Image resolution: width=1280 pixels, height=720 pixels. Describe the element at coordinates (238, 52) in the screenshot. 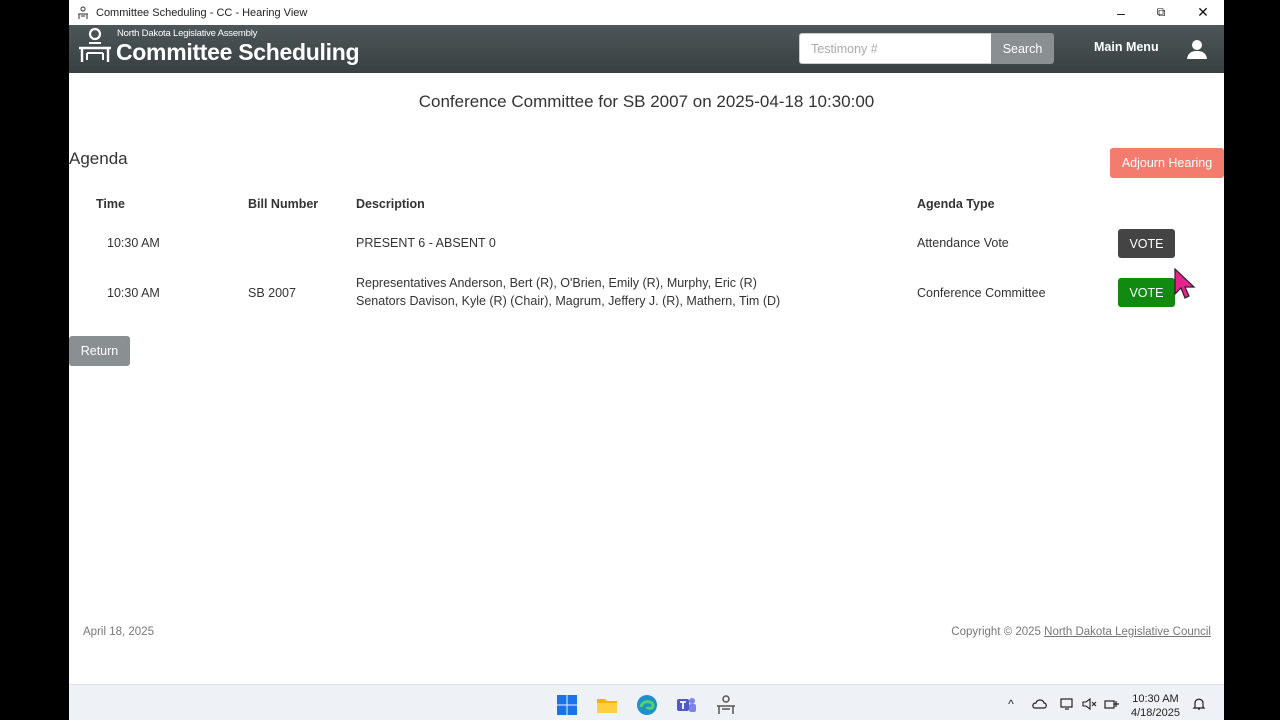

I see `app-title: Committee Scheduling` at that location.